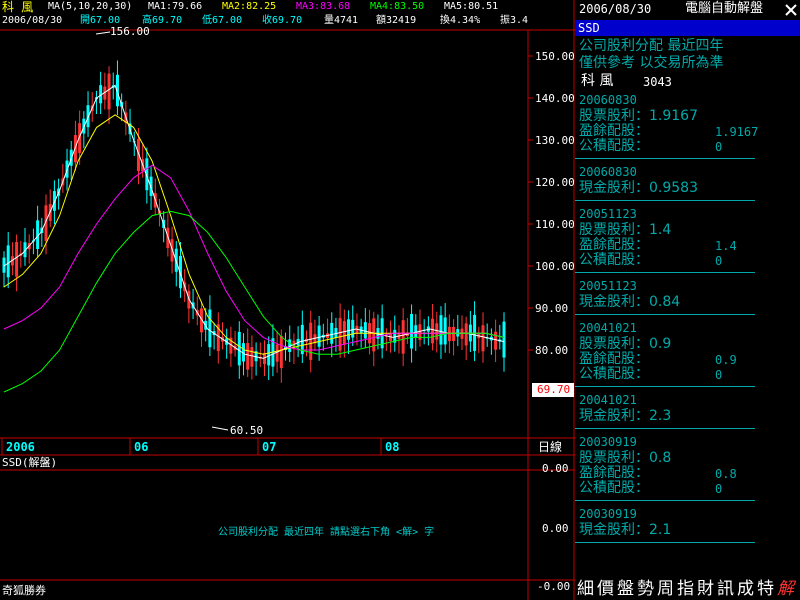 This screenshot has height=600, width=800. What do you see at coordinates (785, 589) in the screenshot?
I see `tab-10: 解` at bounding box center [785, 589].